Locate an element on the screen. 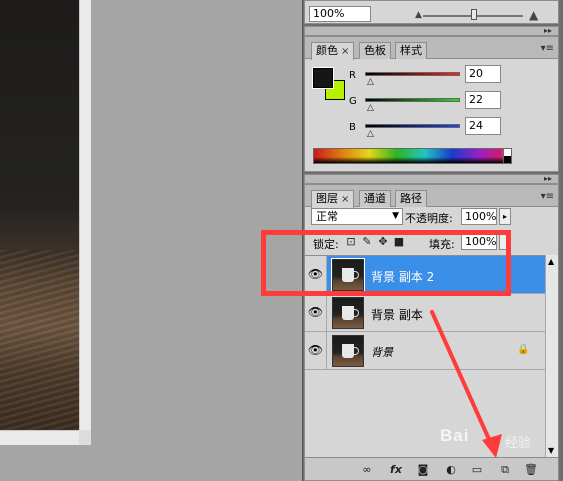  zoom-in-icon: ▲ is located at coordinates (533, 15).